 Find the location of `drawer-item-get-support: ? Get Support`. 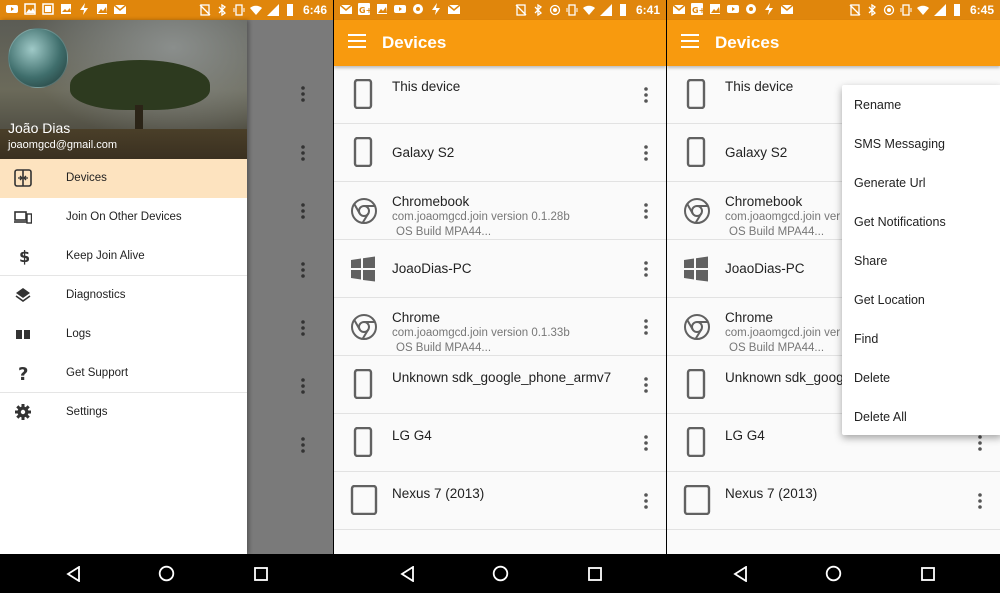

drawer-item-get-support: ? Get Support is located at coordinates (123, 373).